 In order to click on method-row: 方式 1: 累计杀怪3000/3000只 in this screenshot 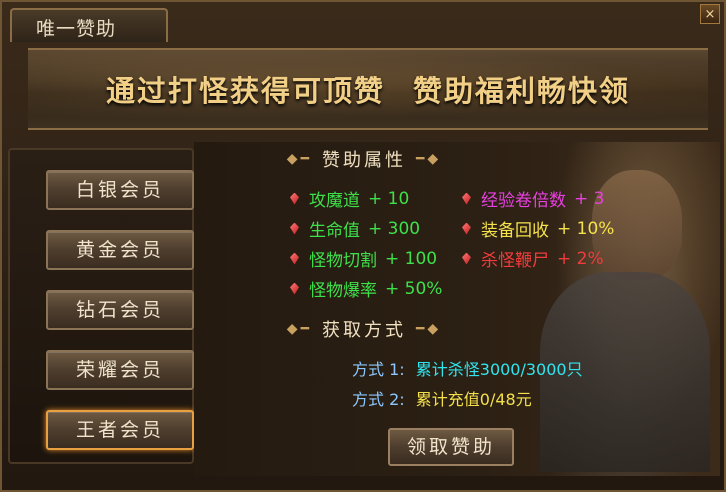, I will do `click(467, 368)`.